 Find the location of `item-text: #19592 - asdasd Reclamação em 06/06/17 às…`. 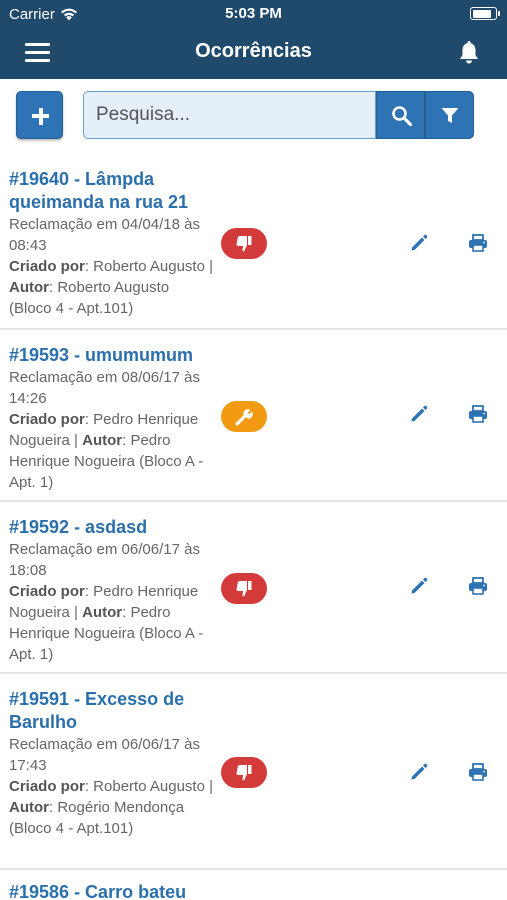

item-text: #19592 - asdasd Reclamação em 06/06/17 às… is located at coordinates (111, 590).